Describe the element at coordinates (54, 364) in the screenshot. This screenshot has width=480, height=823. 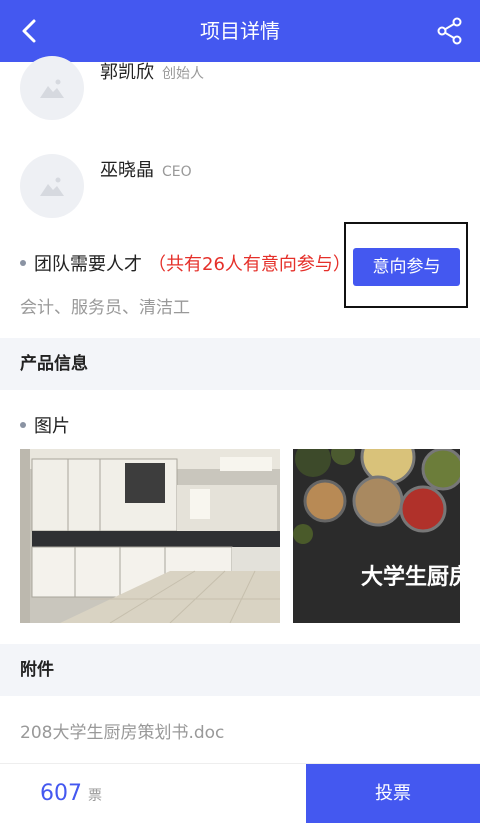
I see `section-title: 产品信息` at that location.